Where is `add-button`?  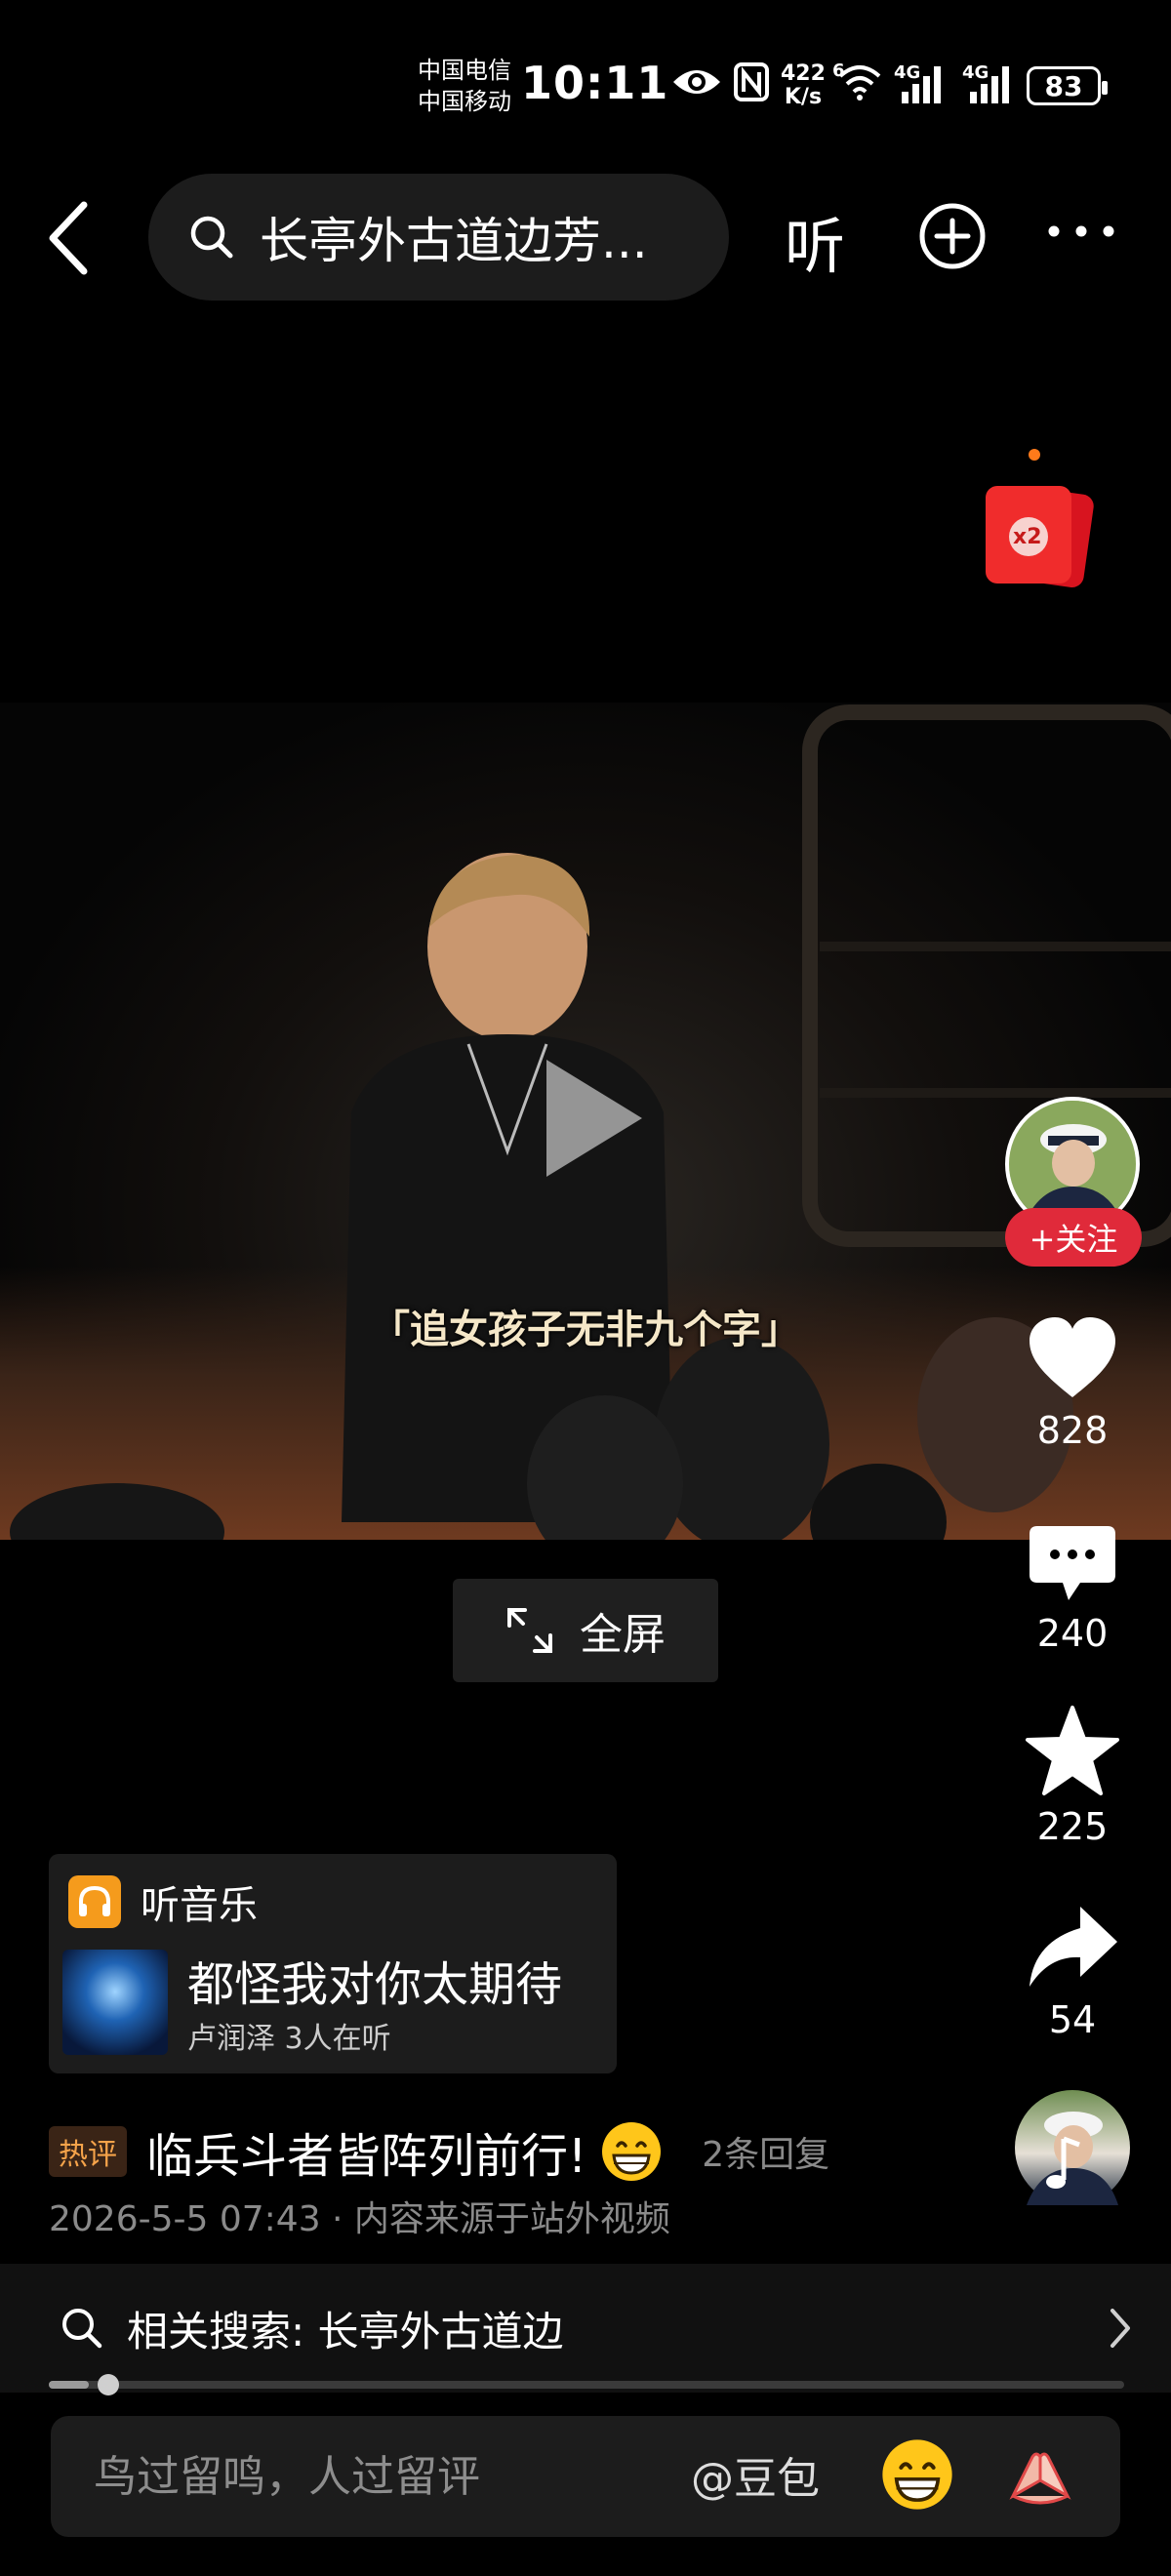
add-button is located at coordinates (952, 238).